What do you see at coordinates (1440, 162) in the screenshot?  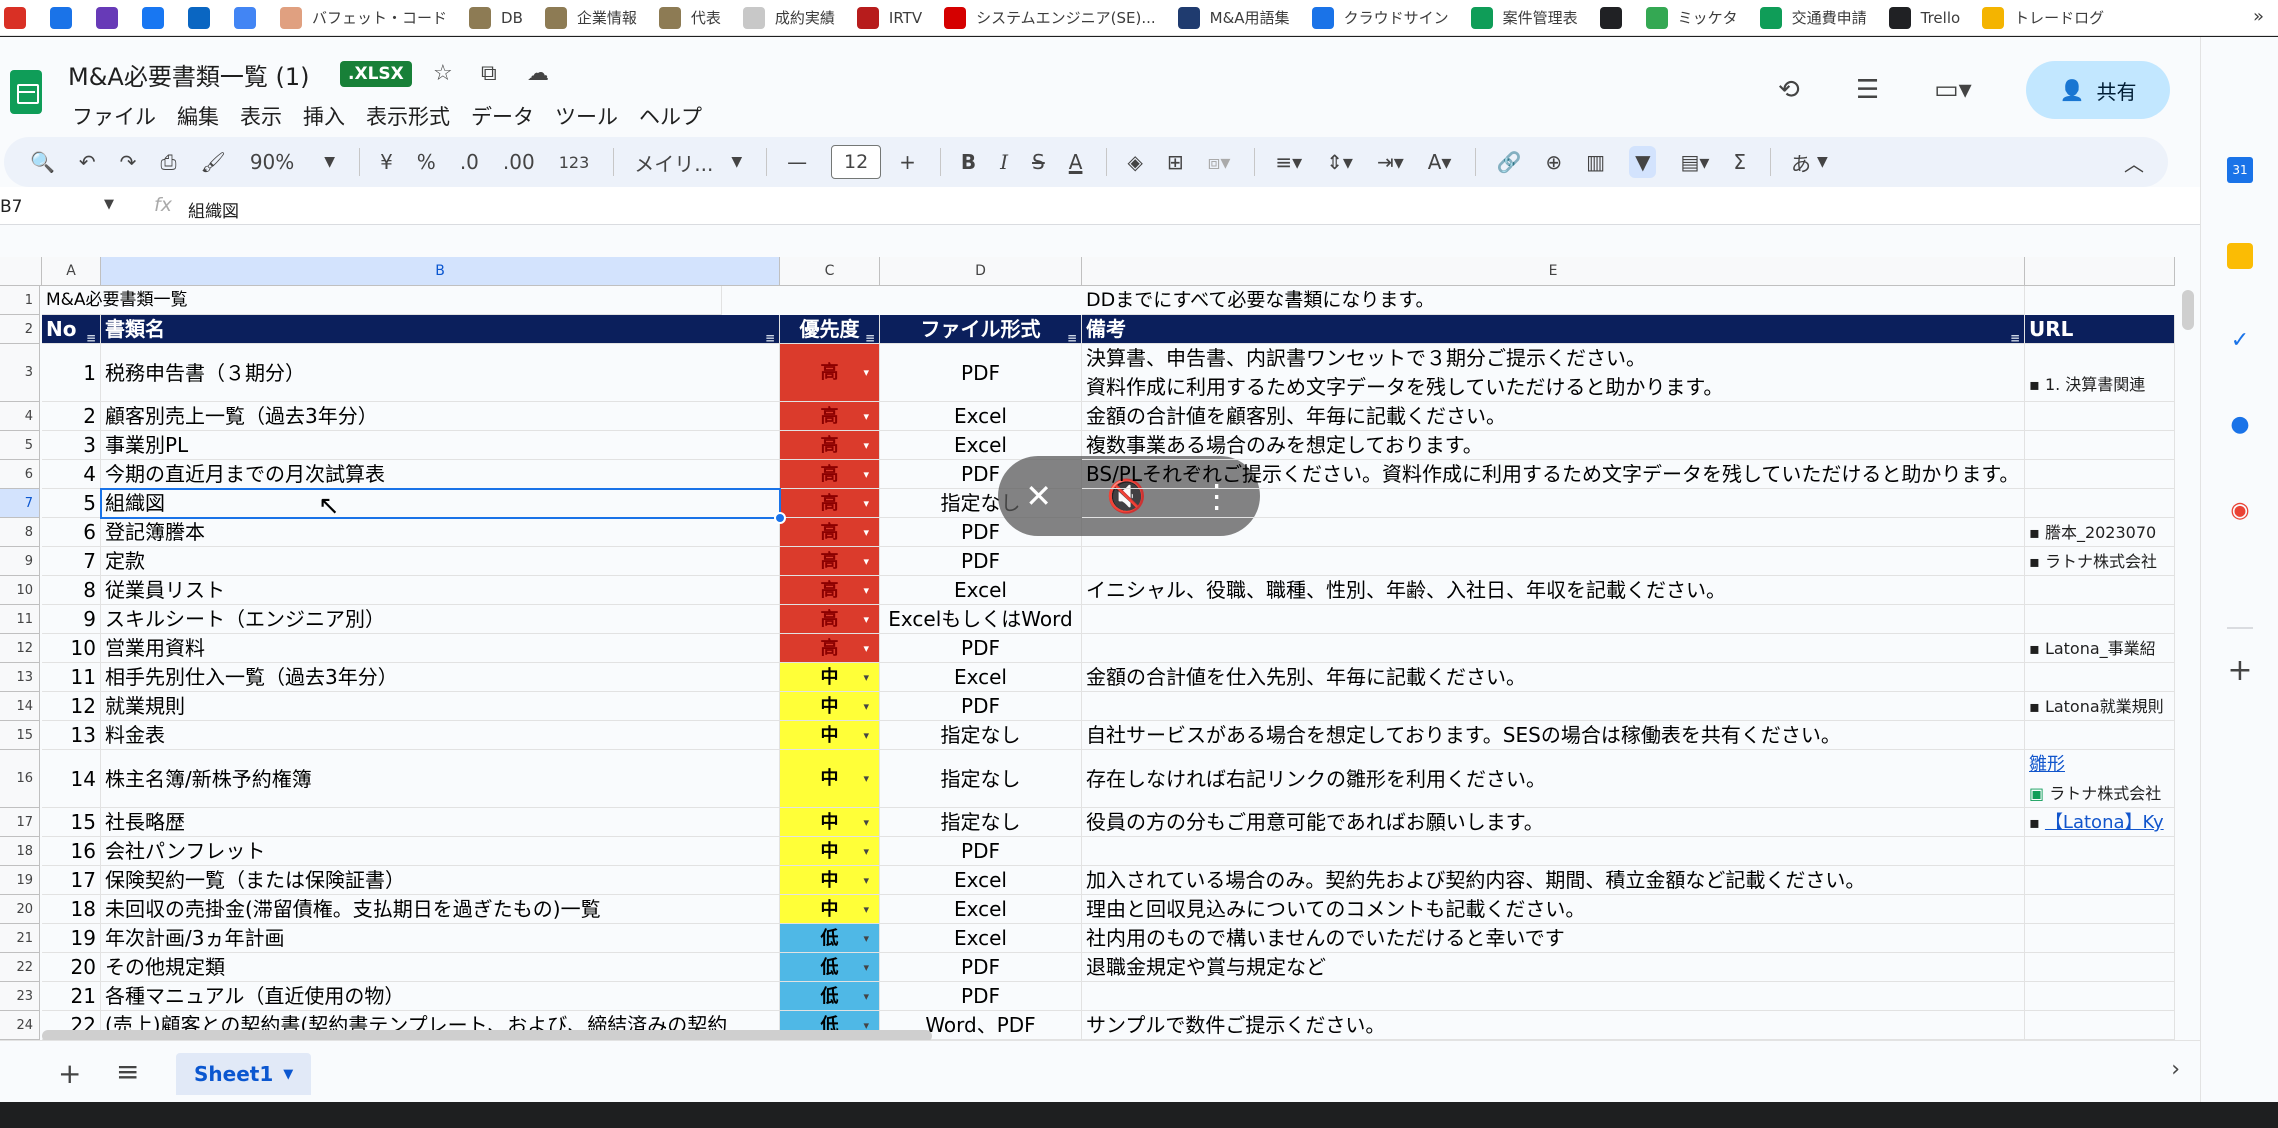 I see `text-rotation-icon: A▾` at bounding box center [1440, 162].